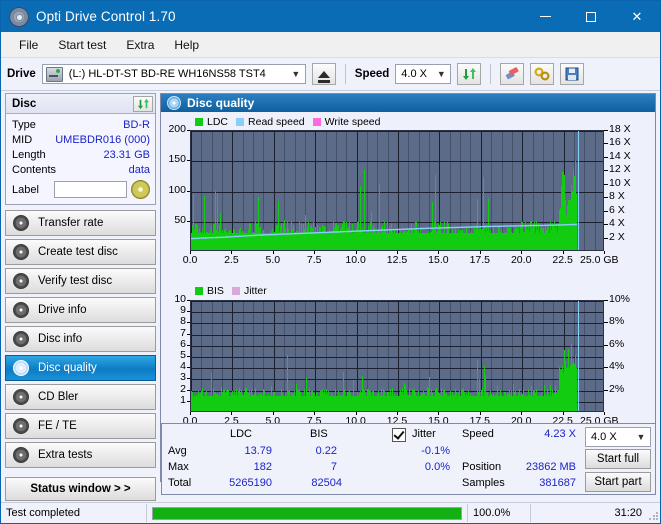 The width and height of the screenshot is (661, 524). What do you see at coordinates (276, 122) in the screenshot?
I see `legend-label: Read speed` at bounding box center [276, 122].